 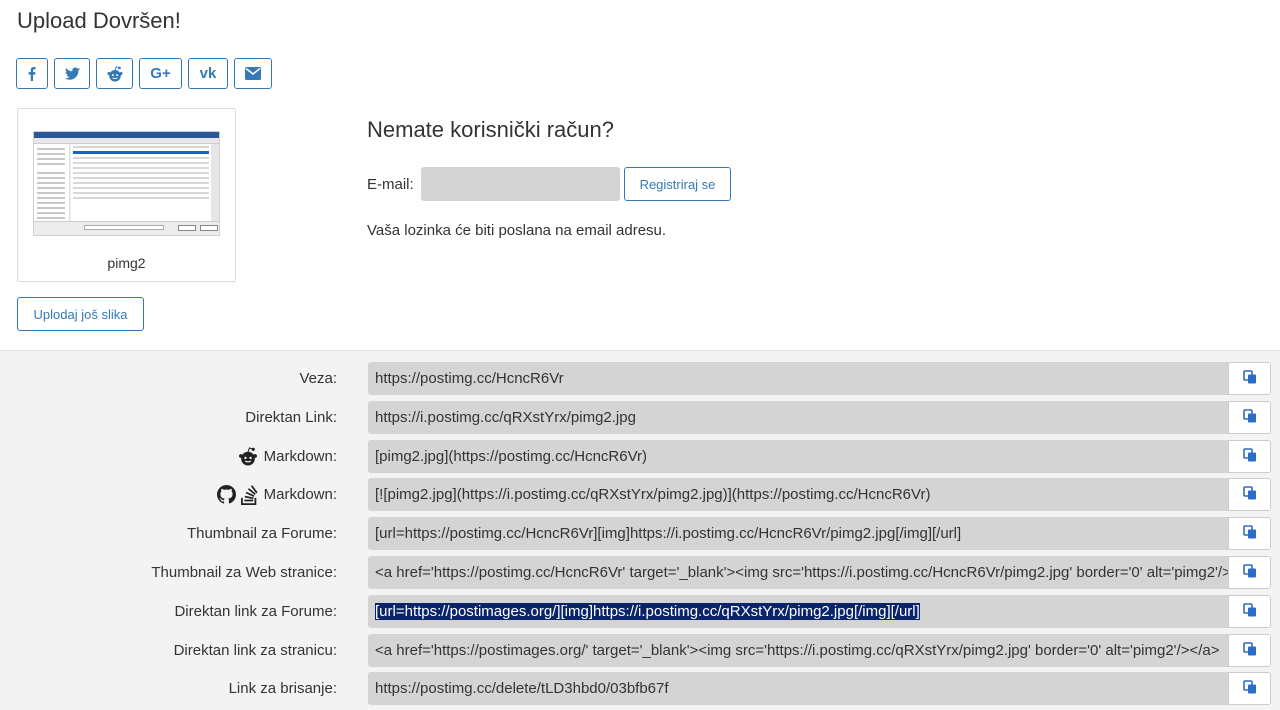 I want to click on link-value-field: https://postimg.cc/HcncR6Vr, so click(x=798, y=378).